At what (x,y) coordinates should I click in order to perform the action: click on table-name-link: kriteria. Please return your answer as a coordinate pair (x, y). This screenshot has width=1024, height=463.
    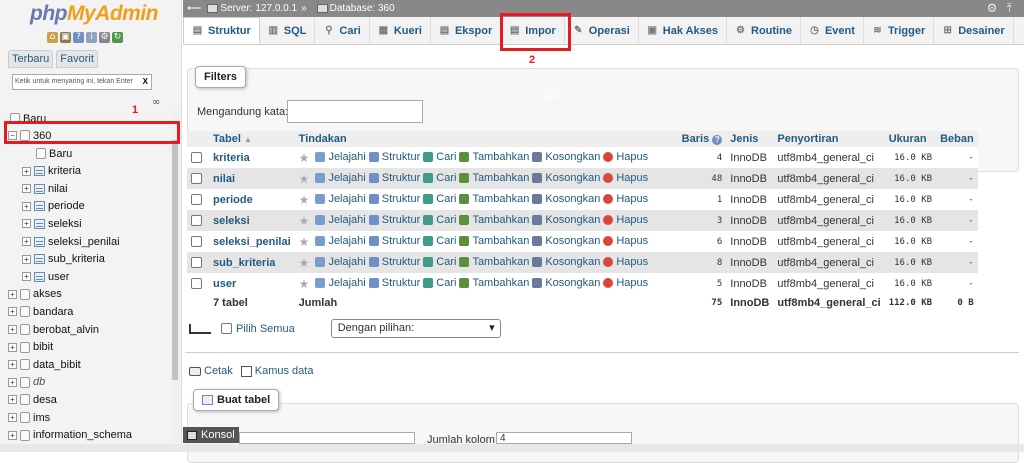
    Looking at the image, I should click on (231, 158).